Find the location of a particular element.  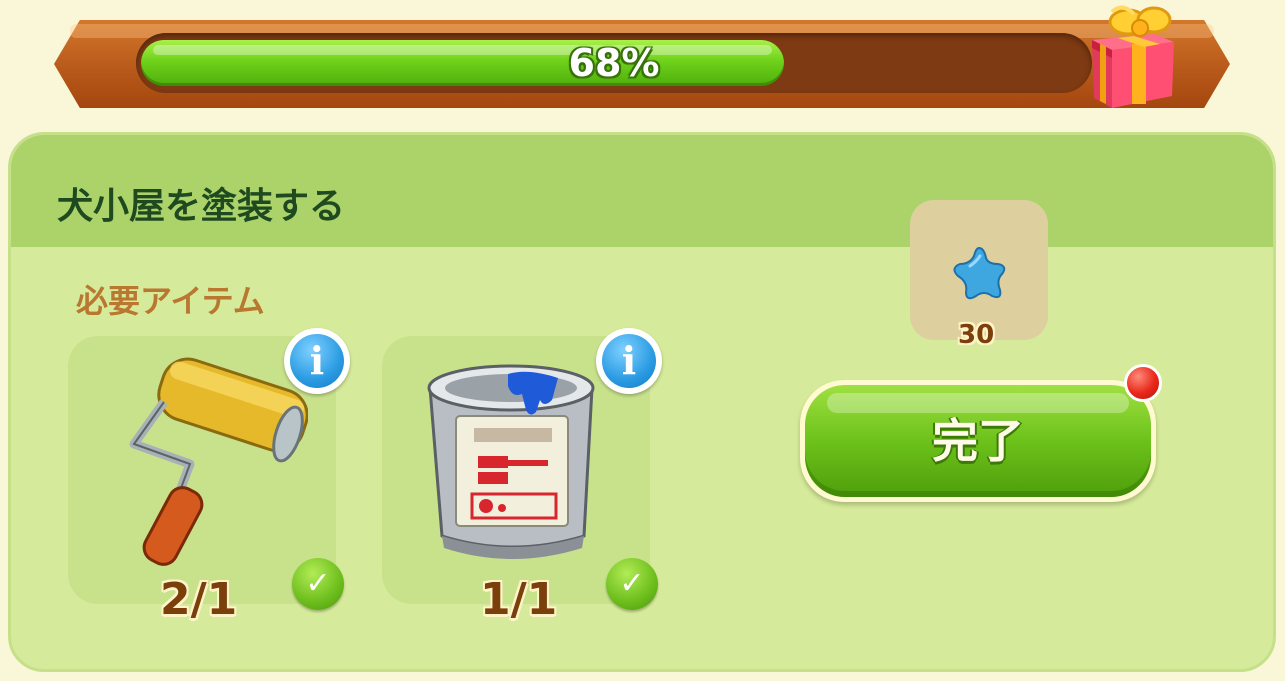

progress-bar: 68% is located at coordinates (614, 63).